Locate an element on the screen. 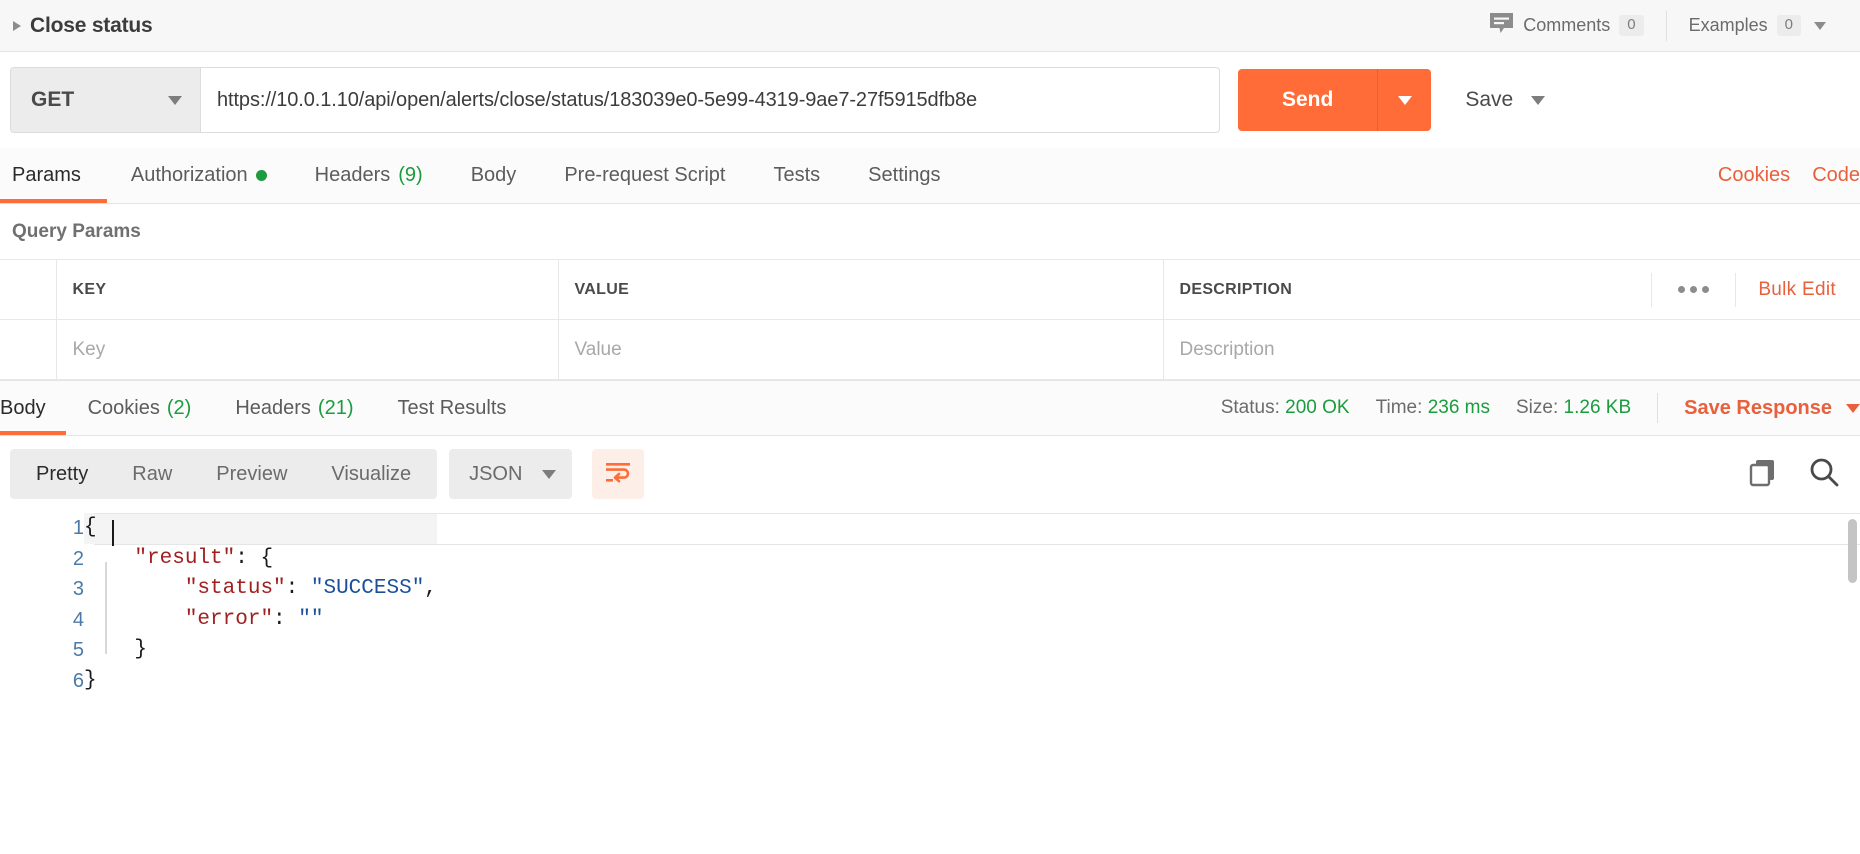 This screenshot has height=854, width=1860. wrap-lines-button is located at coordinates (618, 474).